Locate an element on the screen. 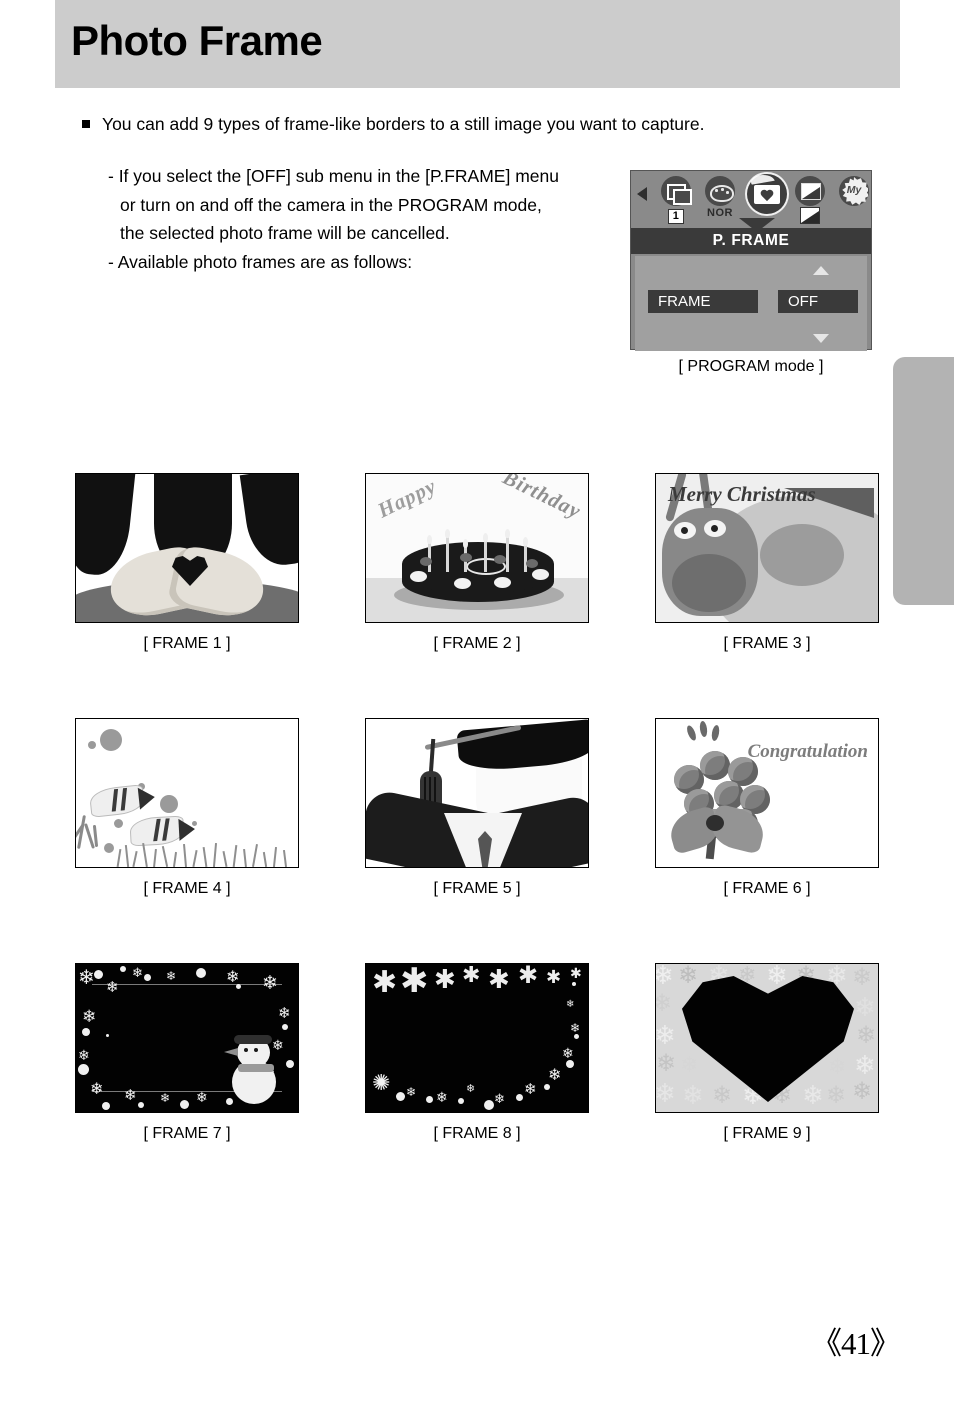 Image resolution: width=954 pixels, height=1401 pixels. lcd-menu-body: FRAME OFF is located at coordinates (751, 303).